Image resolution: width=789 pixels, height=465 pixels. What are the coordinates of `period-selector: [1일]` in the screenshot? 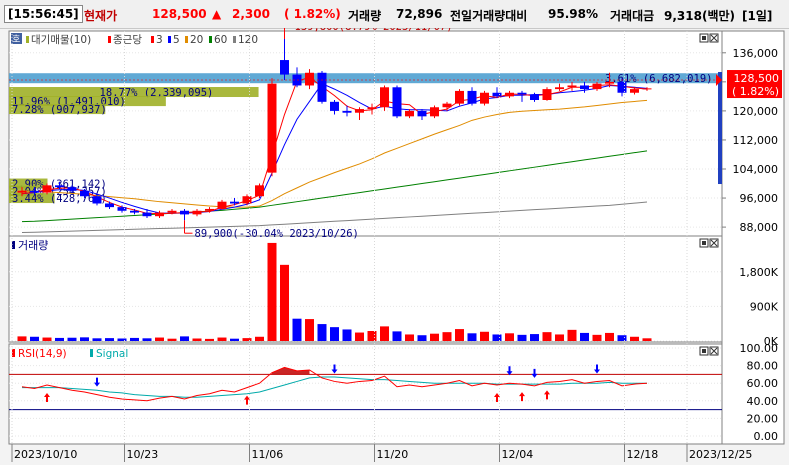 It's located at (757, 15).